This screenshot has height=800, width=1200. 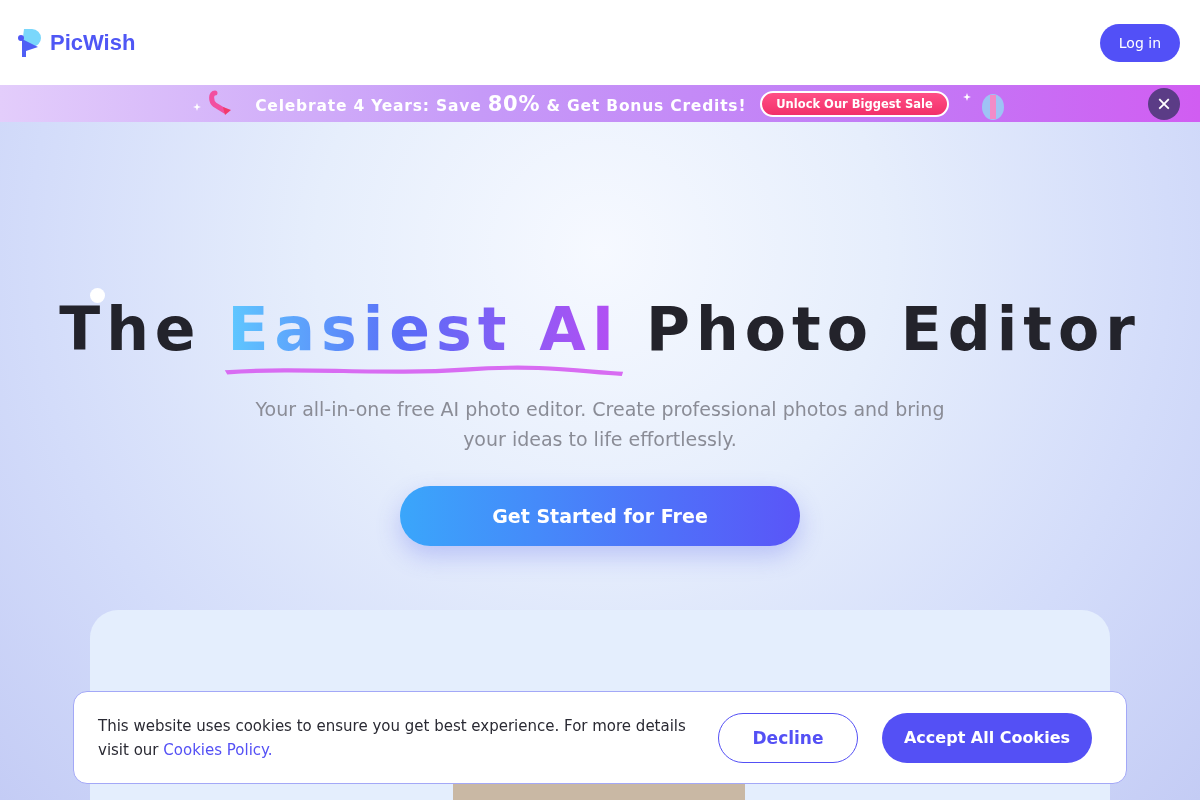 What do you see at coordinates (600, 516) in the screenshot?
I see `get-started-button: Get Started for Free` at bounding box center [600, 516].